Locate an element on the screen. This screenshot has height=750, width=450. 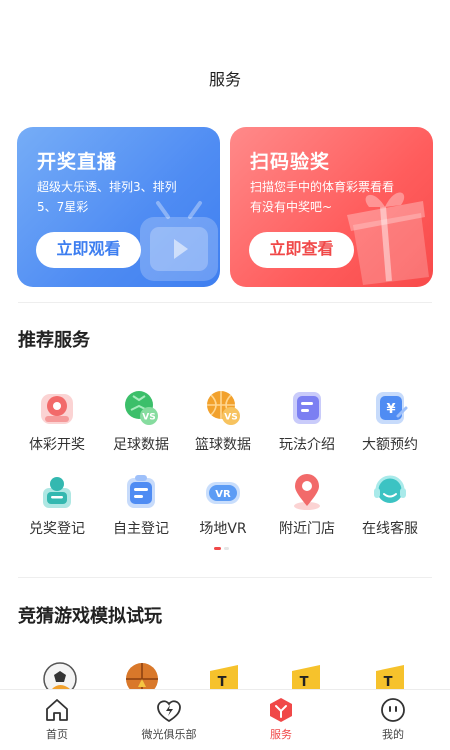
basketball-data-icon: VS is located at coordinates (223, 408).